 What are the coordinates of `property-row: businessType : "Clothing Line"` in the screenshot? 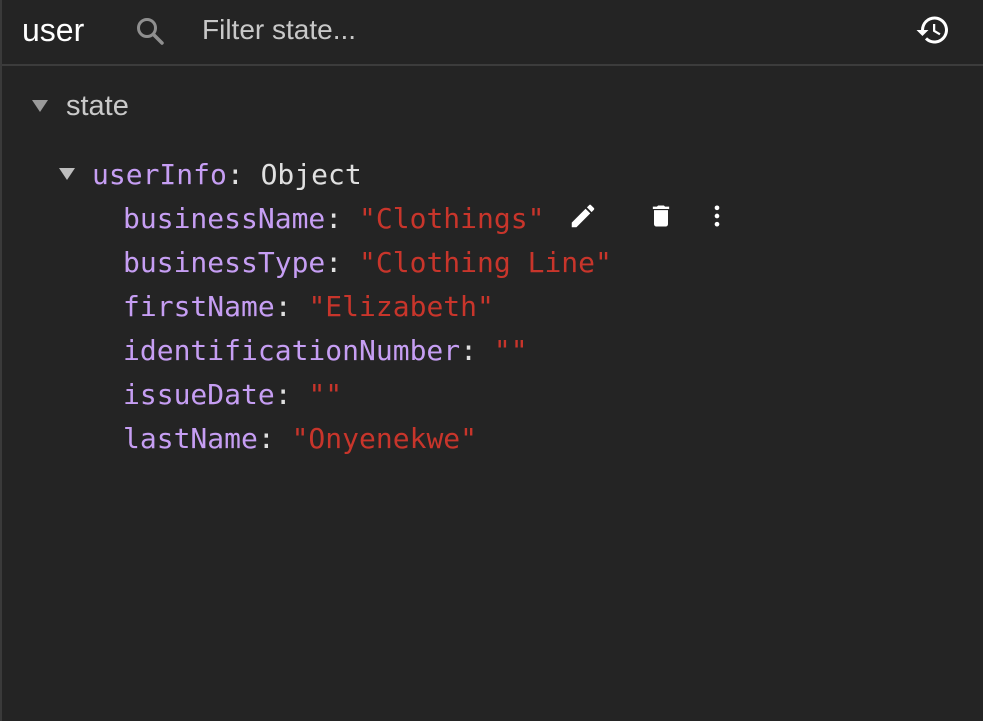 It's located at (367, 262).